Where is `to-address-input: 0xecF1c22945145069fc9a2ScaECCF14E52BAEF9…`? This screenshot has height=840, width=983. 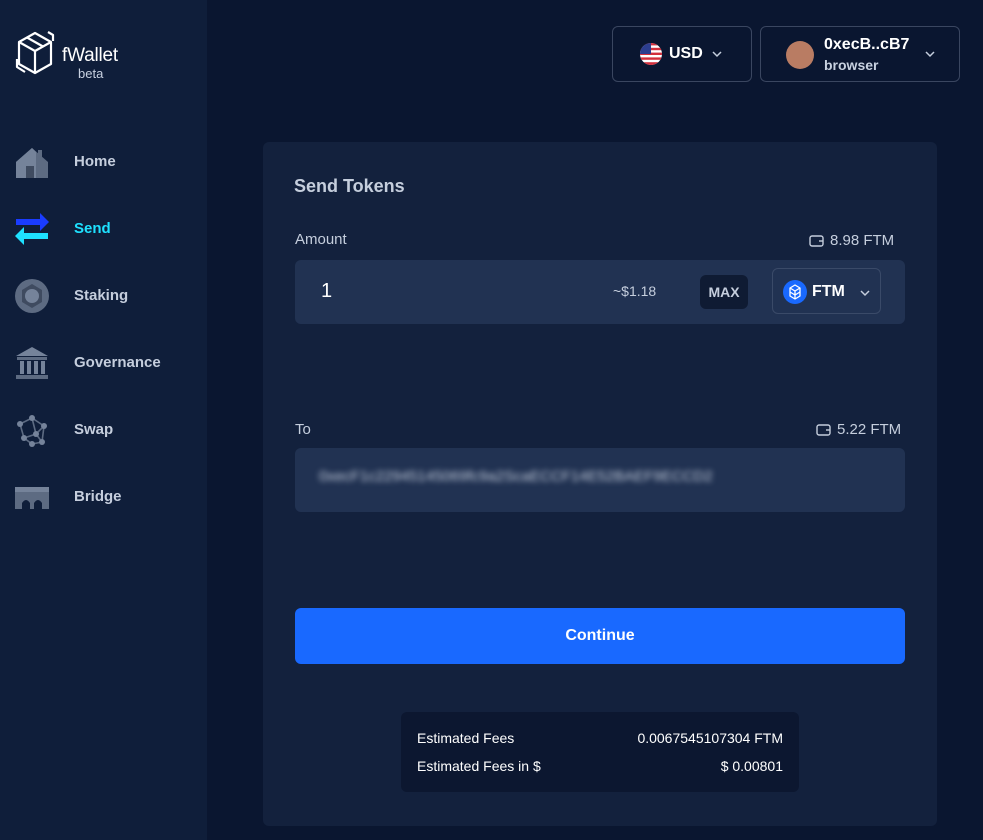 to-address-input: 0xecF1c22945145069fc9a2ScaECCF14E52BAEF9… is located at coordinates (579, 480).